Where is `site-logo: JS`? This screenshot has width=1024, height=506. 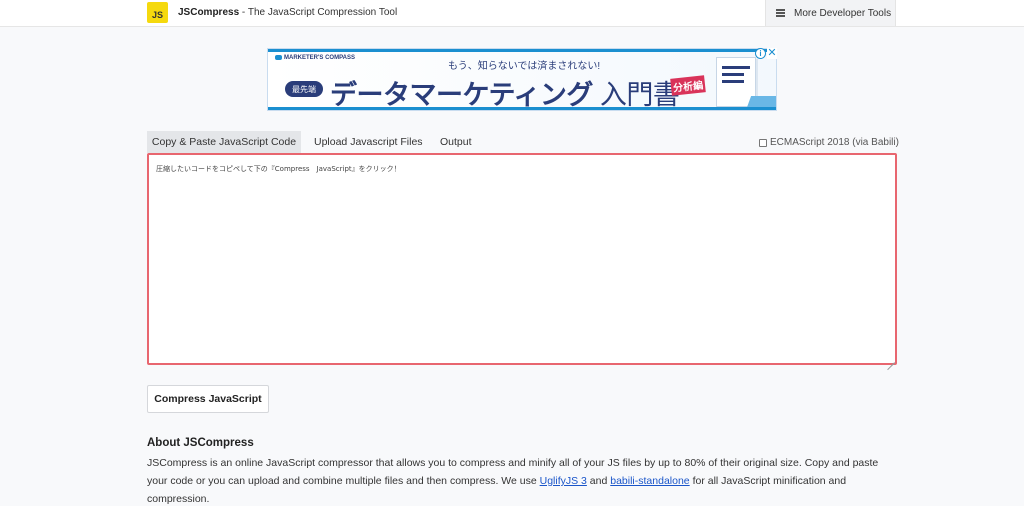
site-logo: JS is located at coordinates (157, 12).